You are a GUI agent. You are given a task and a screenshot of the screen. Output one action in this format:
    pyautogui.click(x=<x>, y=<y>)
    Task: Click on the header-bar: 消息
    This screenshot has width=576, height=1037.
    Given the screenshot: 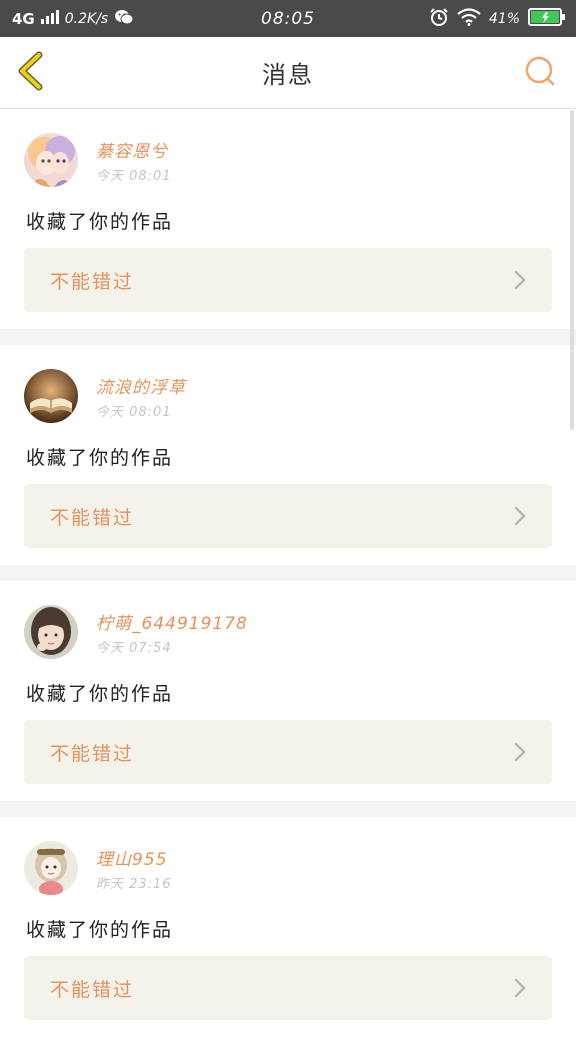 What is the action you would take?
    pyautogui.click(x=288, y=73)
    